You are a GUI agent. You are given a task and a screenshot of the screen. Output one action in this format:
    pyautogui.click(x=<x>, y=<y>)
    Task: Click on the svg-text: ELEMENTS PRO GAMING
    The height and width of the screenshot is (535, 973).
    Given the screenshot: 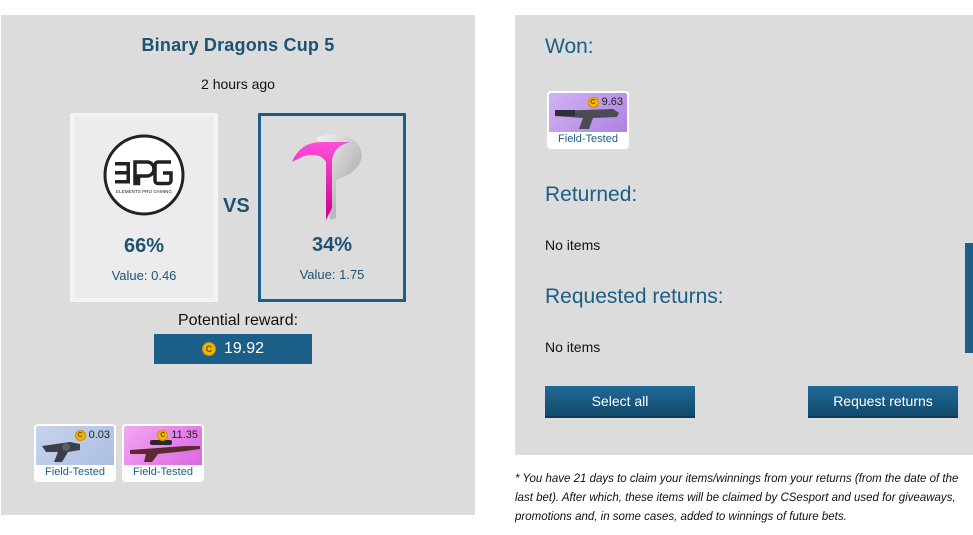 What is the action you would take?
    pyautogui.click(x=144, y=191)
    